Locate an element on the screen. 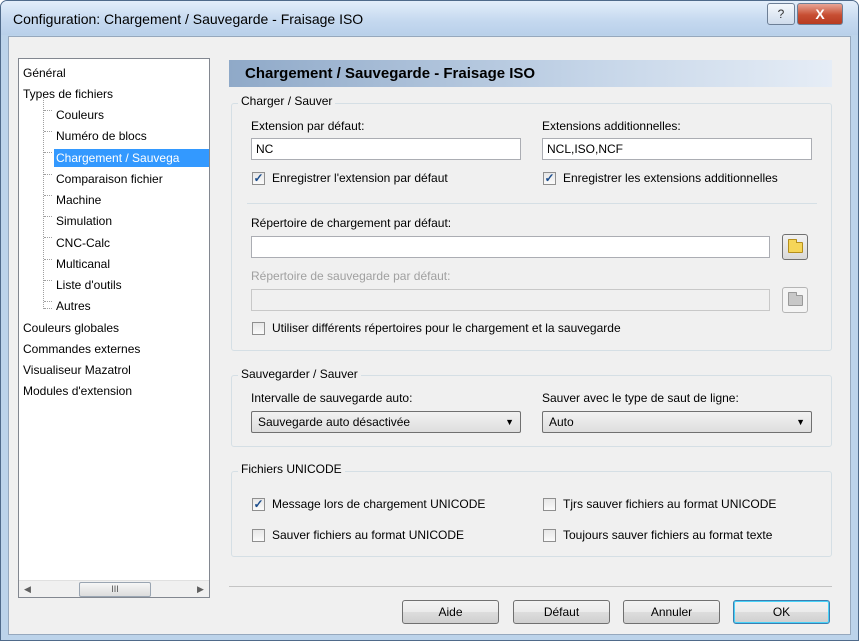 The width and height of the screenshot is (859, 641). tree-item-colors: Couleurs is located at coordinates (80, 115).